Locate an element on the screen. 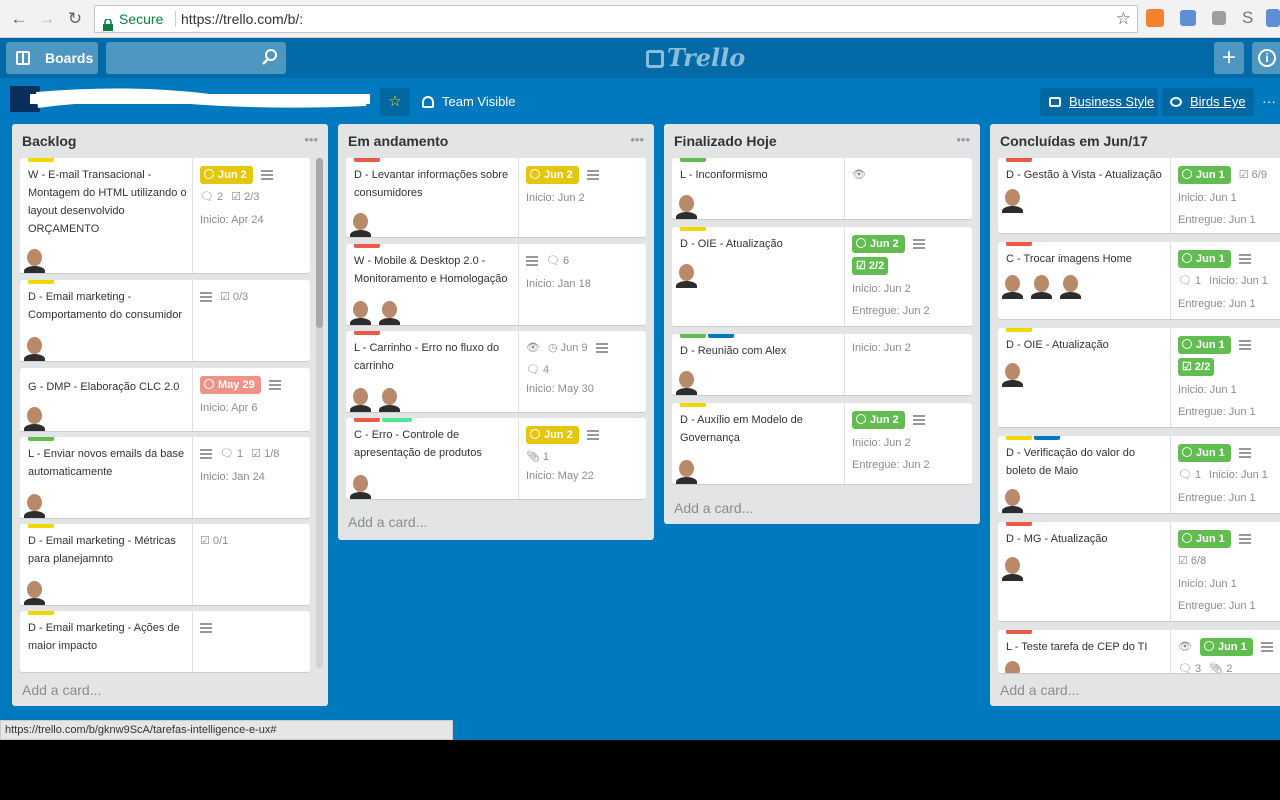 This screenshot has width=1280, height=800. comments-count: 4 is located at coordinates (546, 370).